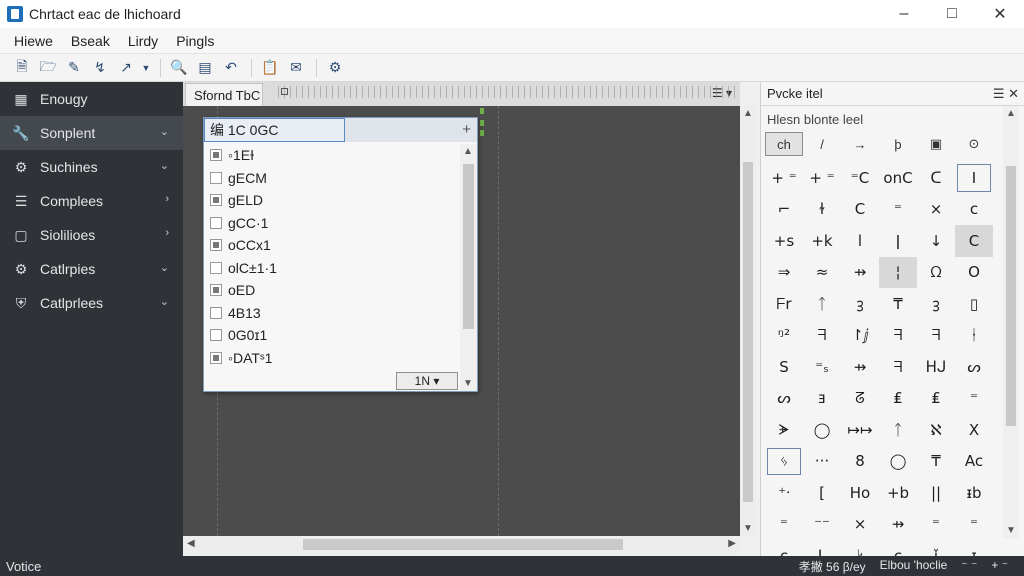 This screenshot has width=1024, height=576. Describe the element at coordinates (784, 493) in the screenshot. I see `symbol-cell: ⁺ᐧ` at that location.